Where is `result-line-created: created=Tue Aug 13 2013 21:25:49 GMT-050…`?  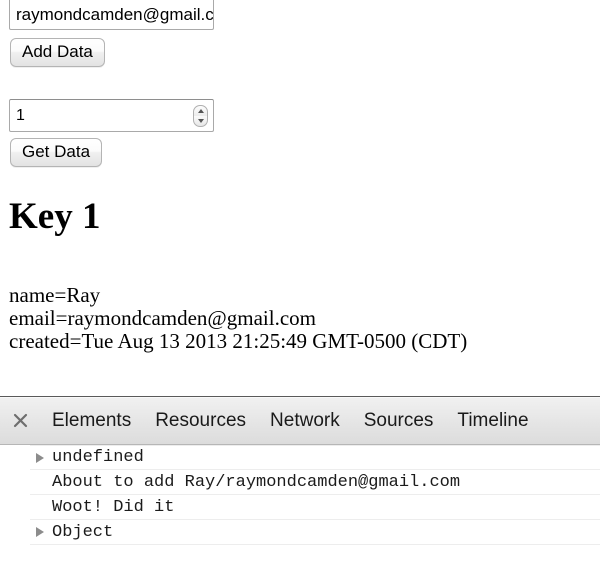 result-line-created: created=Tue Aug 13 2013 21:25:49 GMT-050… is located at coordinates (238, 341).